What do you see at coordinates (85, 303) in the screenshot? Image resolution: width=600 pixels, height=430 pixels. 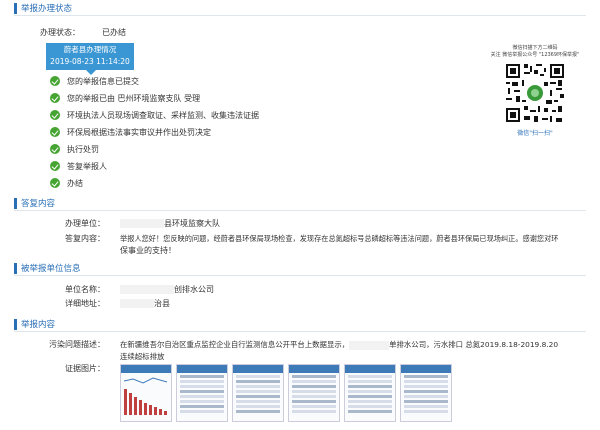 I see `reported-address-label: 详细地址：` at bounding box center [85, 303].